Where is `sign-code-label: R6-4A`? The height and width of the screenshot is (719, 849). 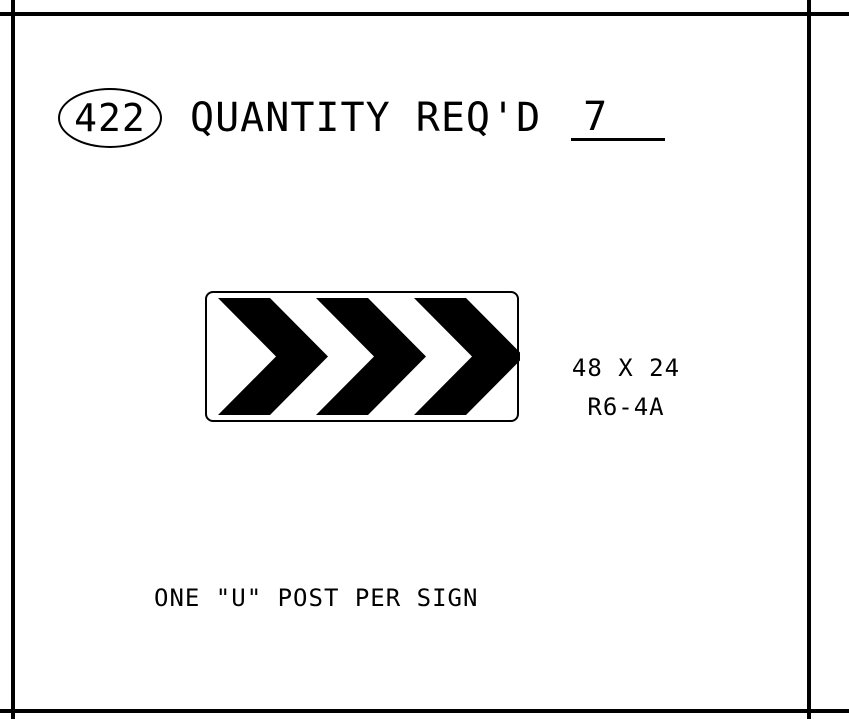 sign-code-label: R6-4A is located at coordinates (626, 407).